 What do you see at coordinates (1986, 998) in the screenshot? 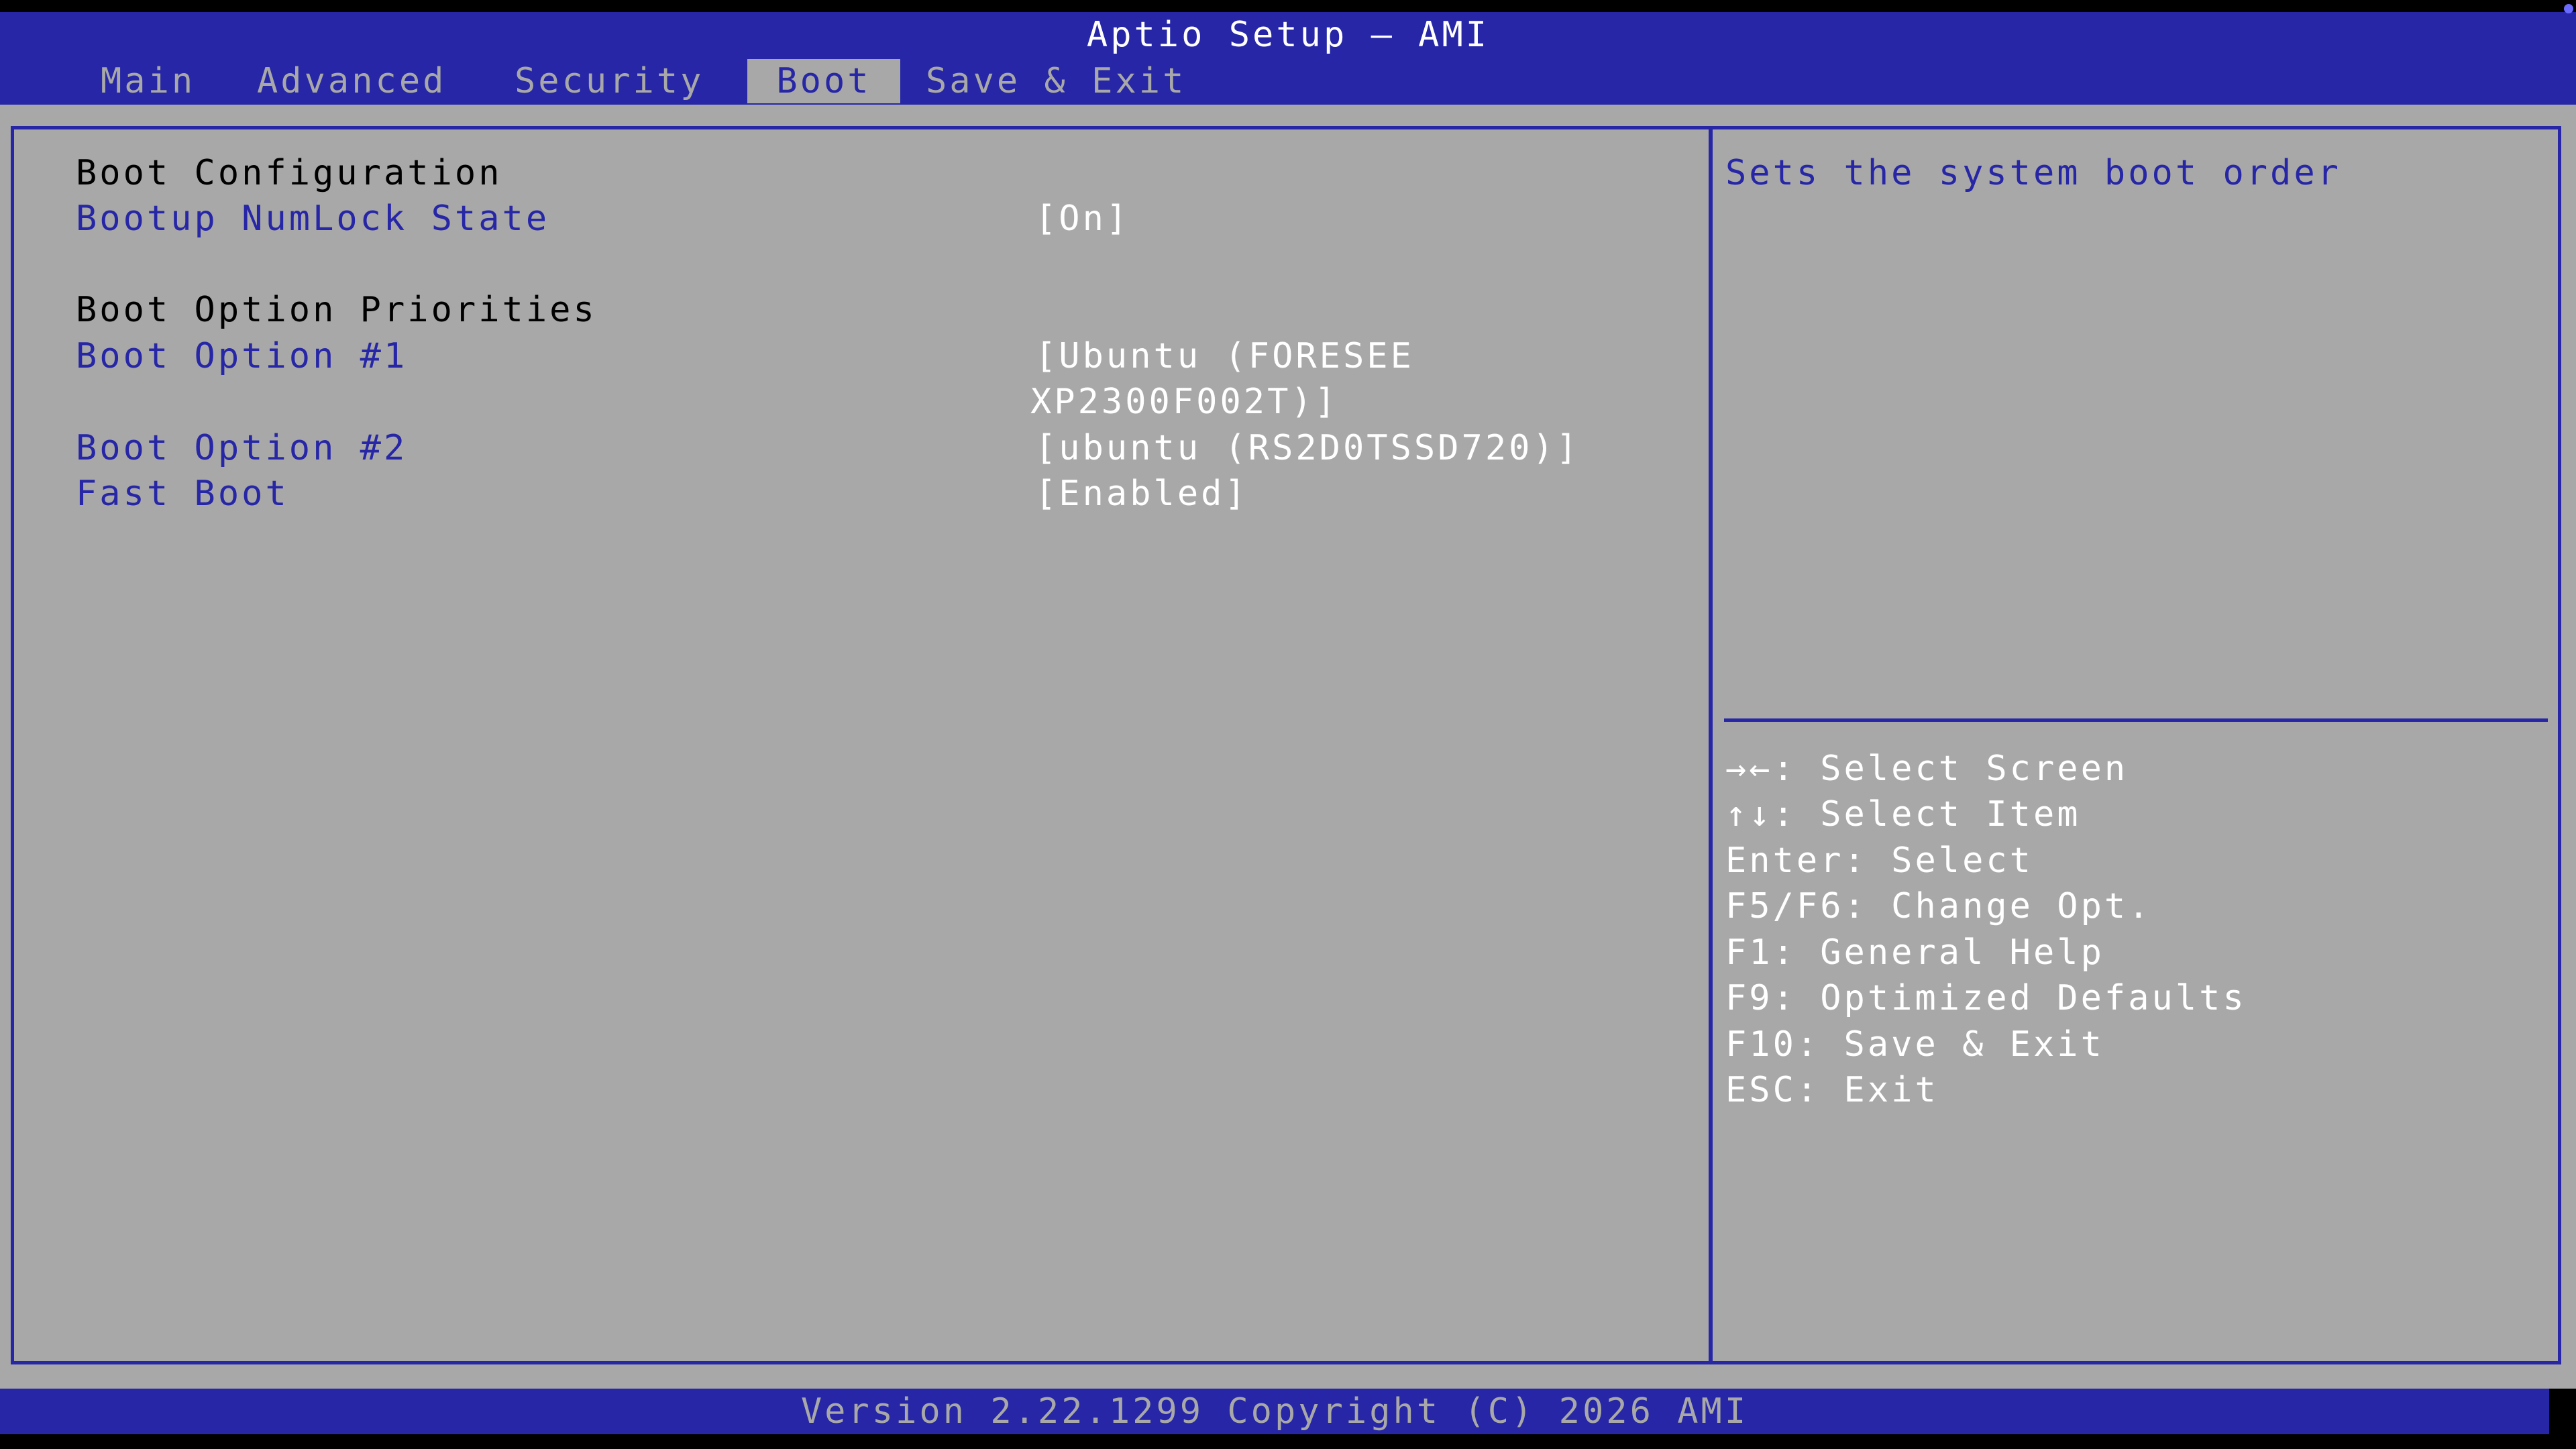
I see `key-hint-optimized-defaults: F9: Optimized Defaults` at bounding box center [1986, 998].